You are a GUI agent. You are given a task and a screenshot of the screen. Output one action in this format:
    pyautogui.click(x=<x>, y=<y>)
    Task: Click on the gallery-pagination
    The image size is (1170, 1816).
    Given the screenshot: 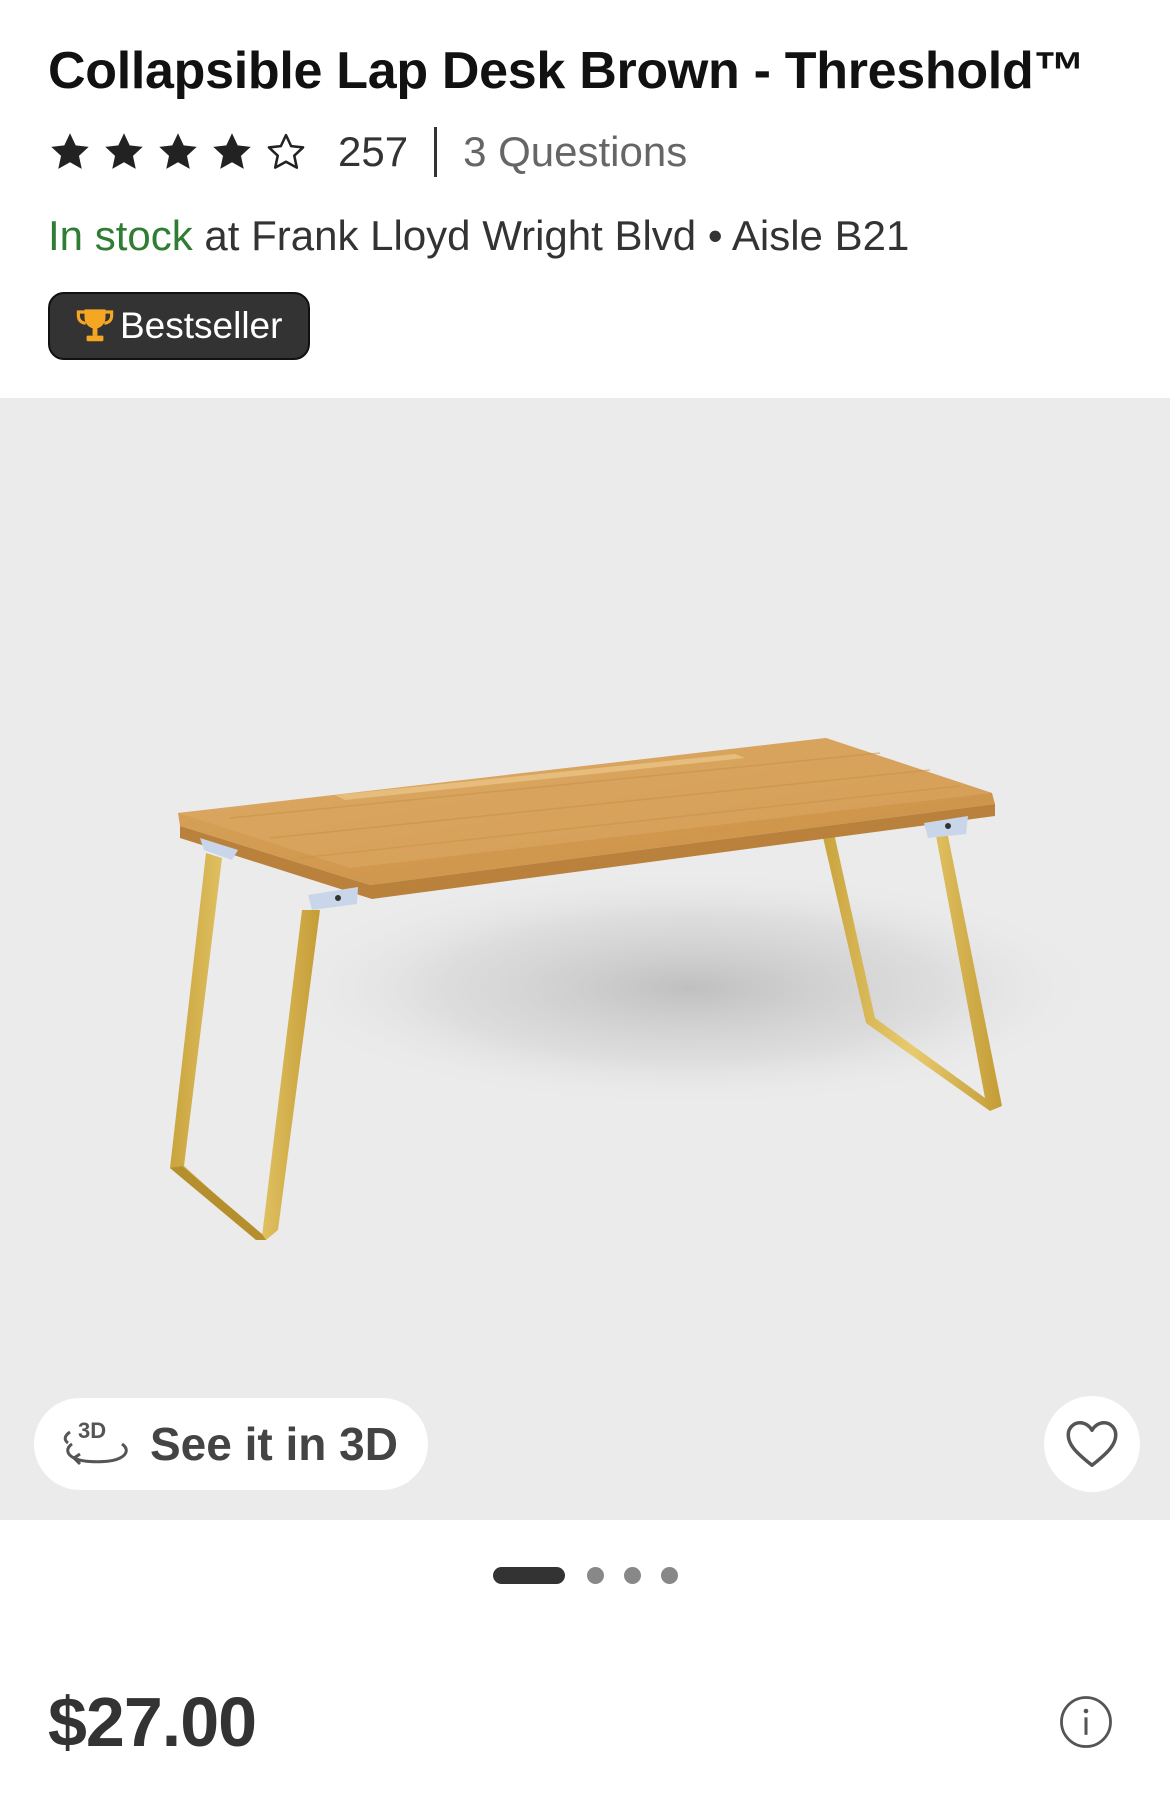 What is the action you would take?
    pyautogui.click(x=585, y=1575)
    